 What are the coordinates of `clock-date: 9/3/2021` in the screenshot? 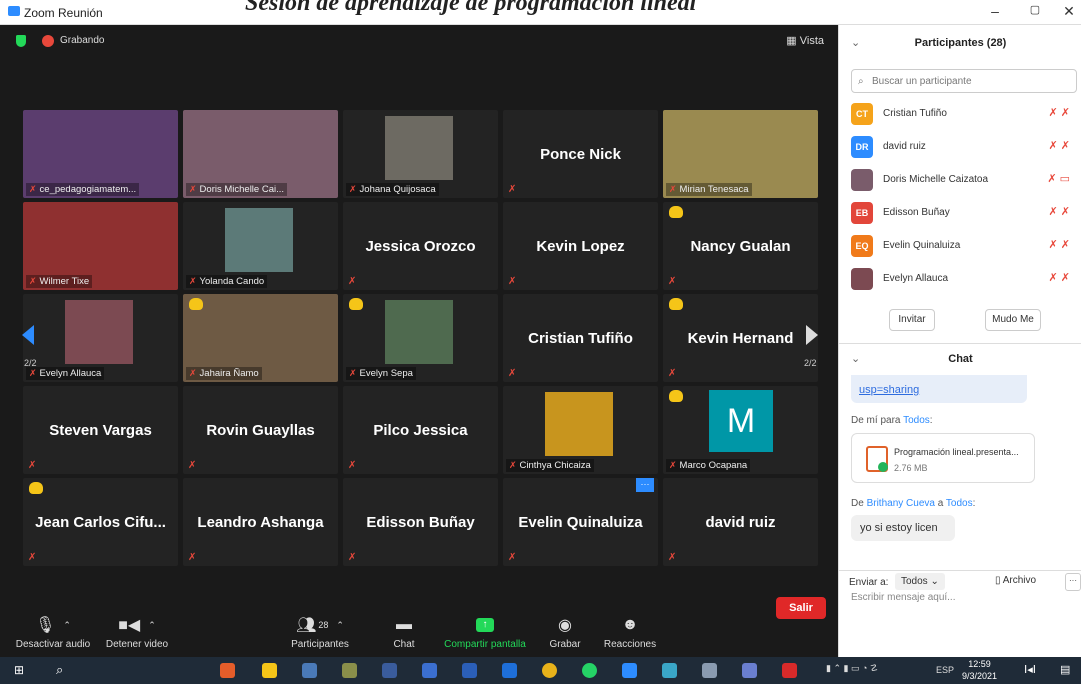 It's located at (980, 676).